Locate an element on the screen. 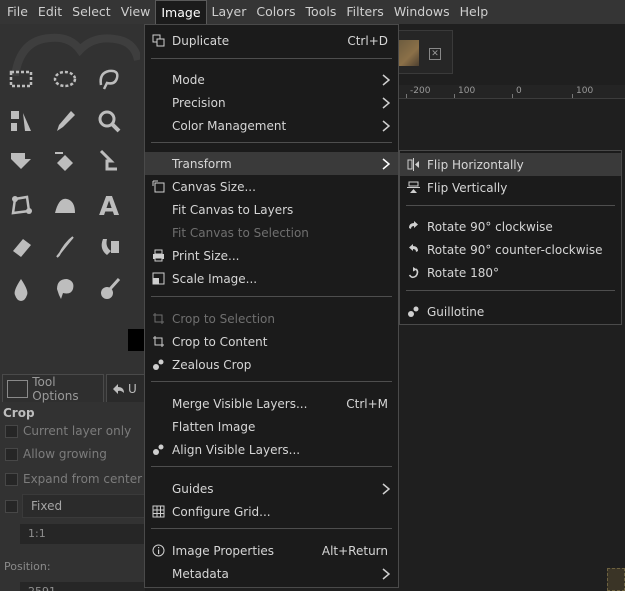 Image resolution: width=625 pixels, height=591 pixels. text-icon: A is located at coordinates (109, 205).